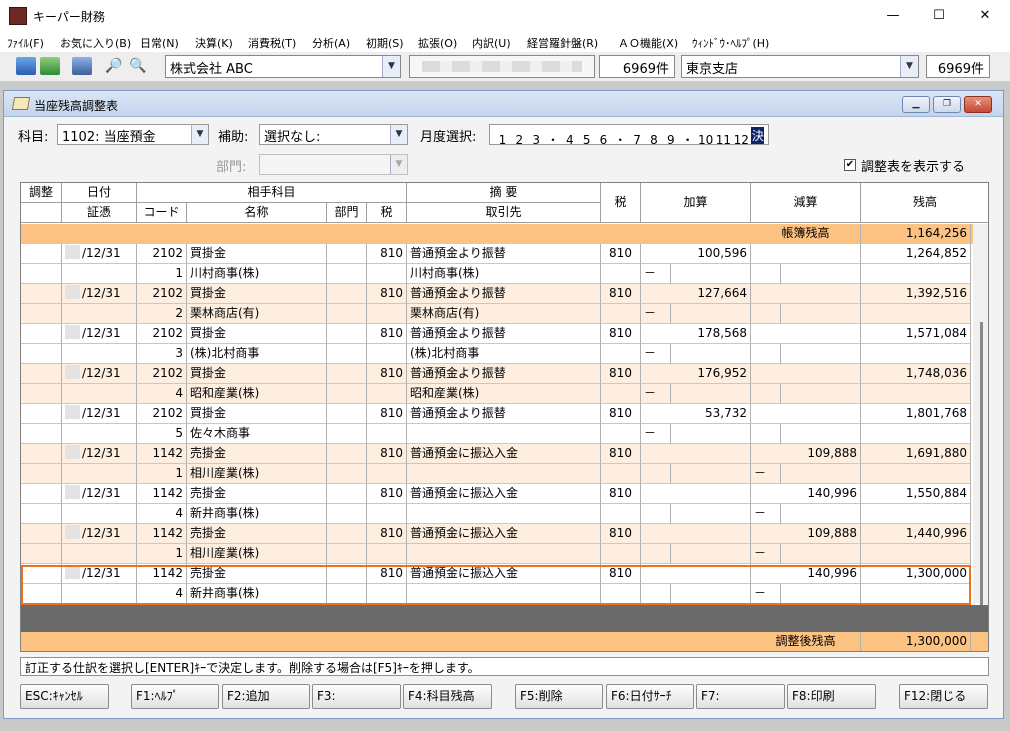  I want to click on scrollbar-thumb, so click(981, 467).